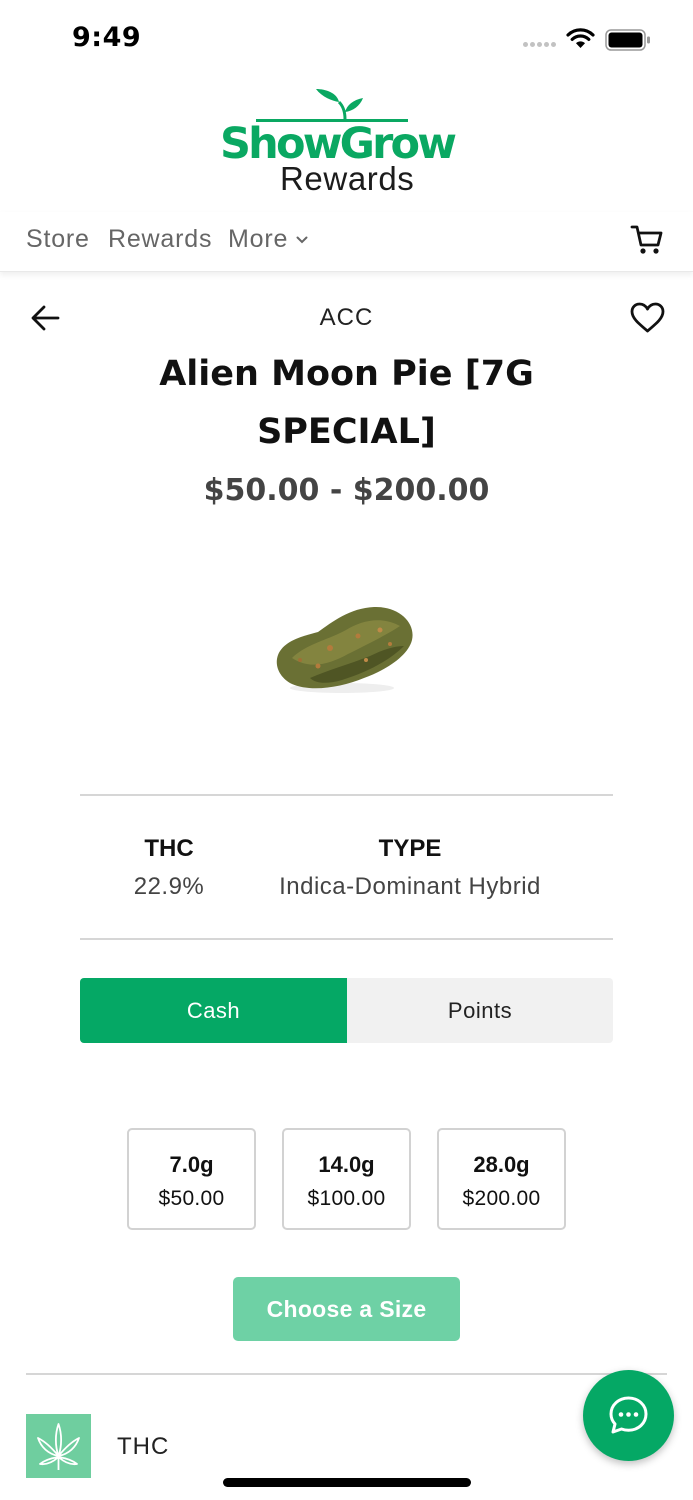 This screenshot has height=1500, width=693. I want to click on size-option: 7.0g $50.00, so click(191, 1179).